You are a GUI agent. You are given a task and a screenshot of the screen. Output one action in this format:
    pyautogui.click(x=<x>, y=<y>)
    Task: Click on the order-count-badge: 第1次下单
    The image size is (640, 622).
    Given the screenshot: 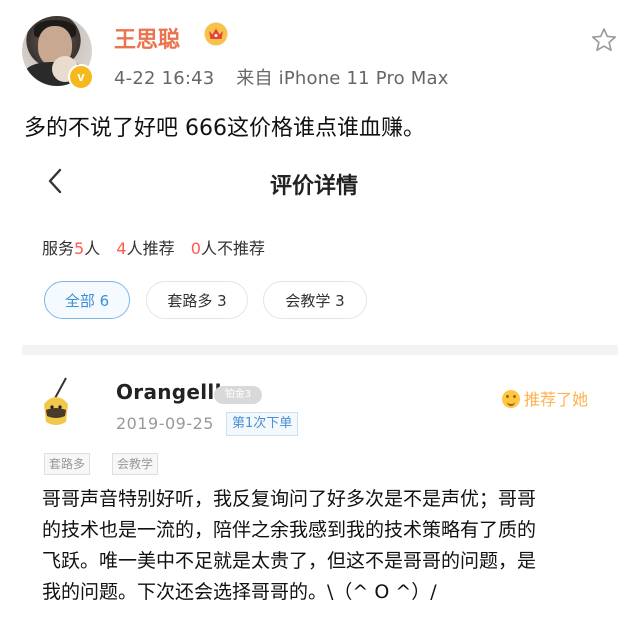 What is the action you would take?
    pyautogui.click(x=262, y=424)
    